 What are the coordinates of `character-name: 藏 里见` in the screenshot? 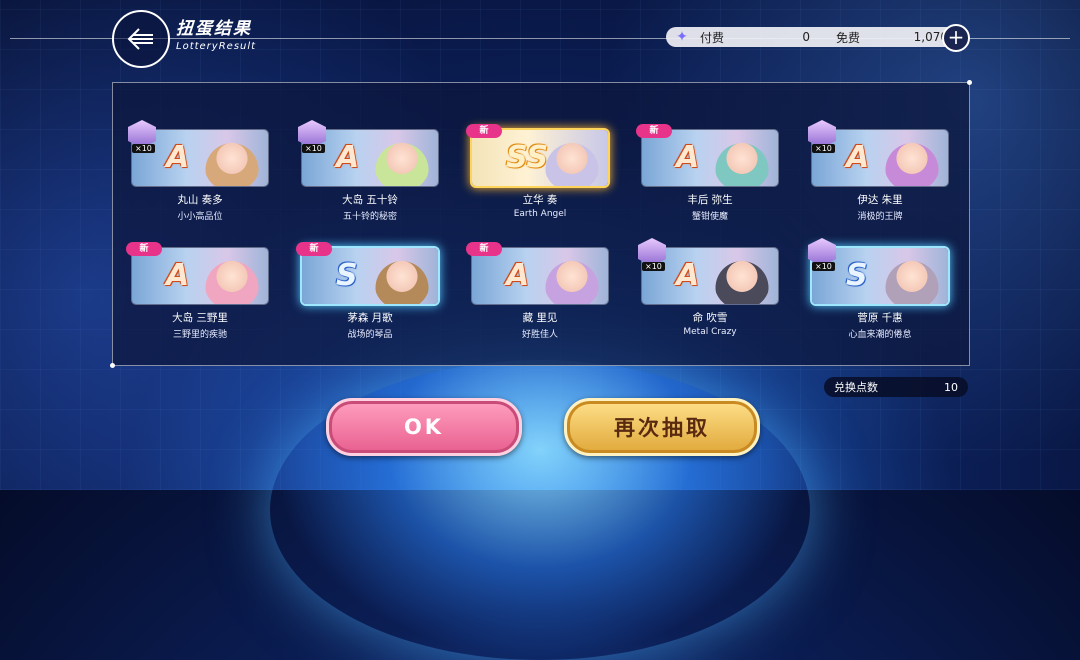 It's located at (540, 318).